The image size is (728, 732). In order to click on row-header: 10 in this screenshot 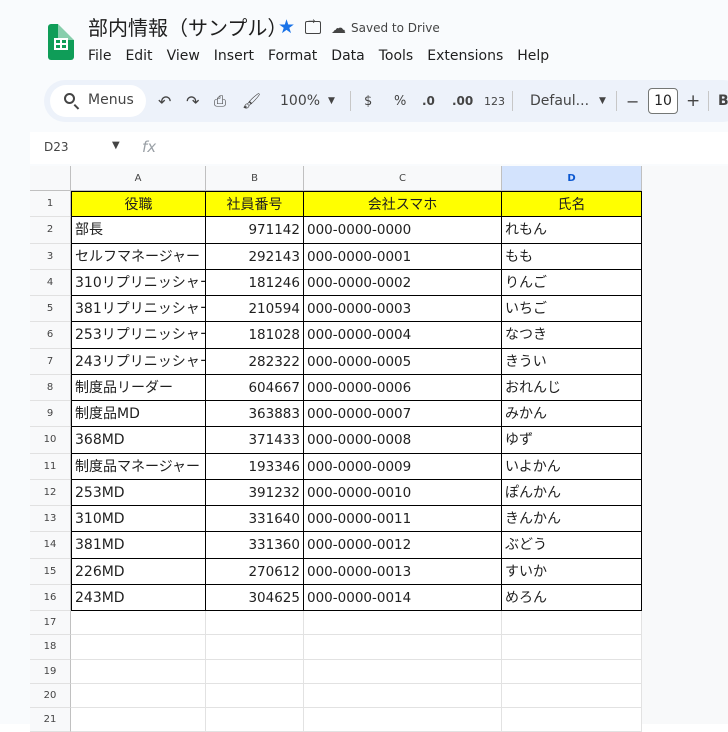, I will do `click(50, 440)`.